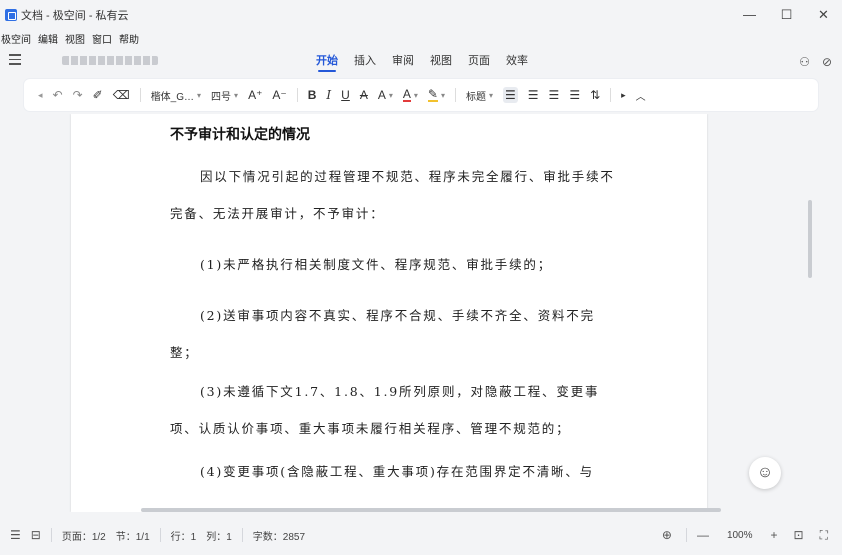  I want to click on tab-row-right-icons: ⚇ ⊘, so click(815, 62).